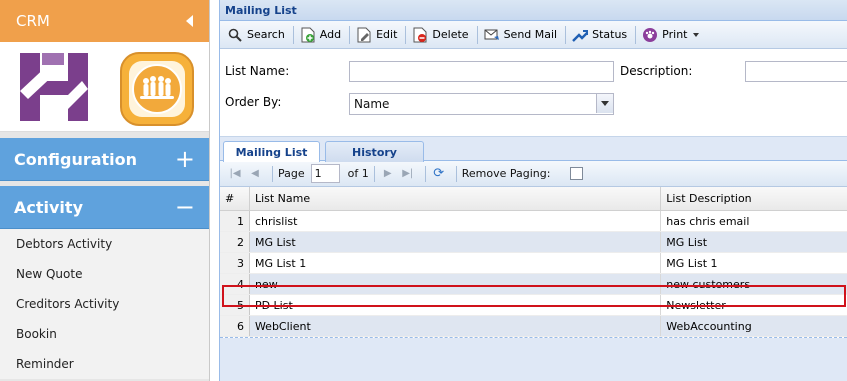 The height and width of the screenshot is (381, 847). I want to click on row-number: 1, so click(235, 221).